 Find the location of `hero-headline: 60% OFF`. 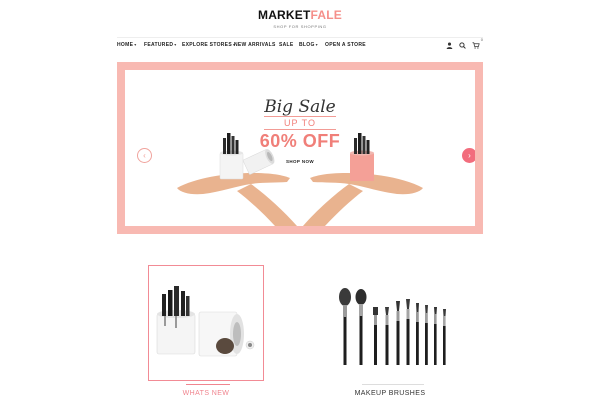

hero-headline: 60% OFF is located at coordinates (300, 141).